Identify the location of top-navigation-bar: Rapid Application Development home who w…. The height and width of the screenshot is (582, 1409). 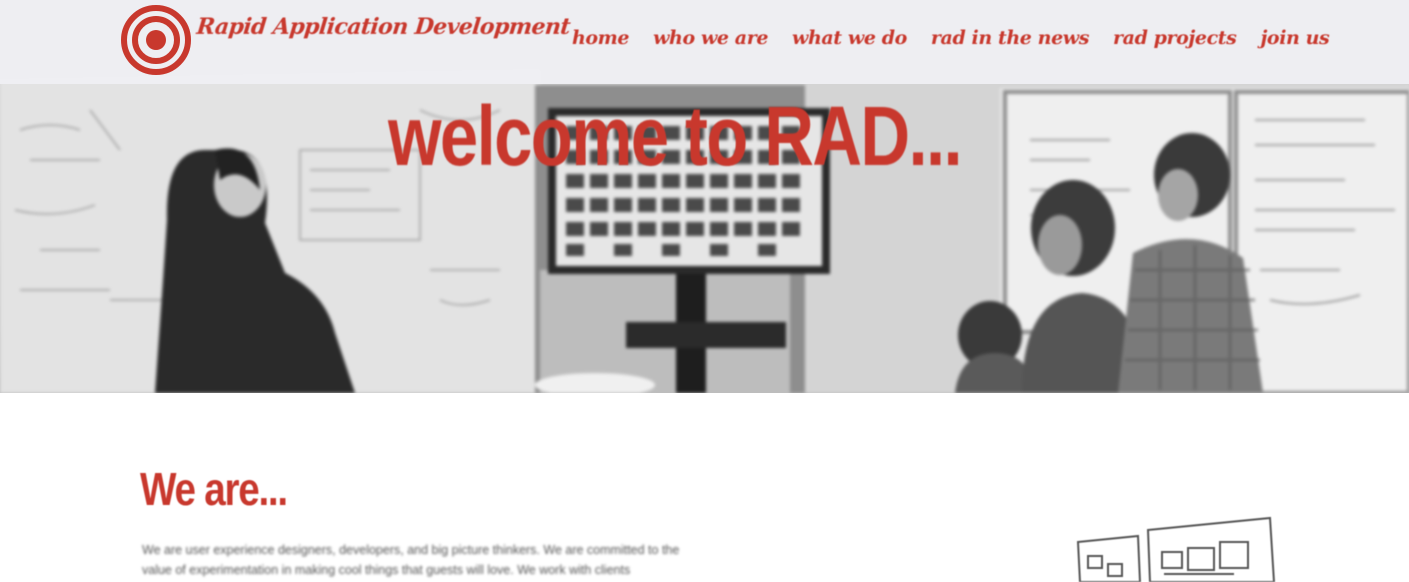
(704, 42).